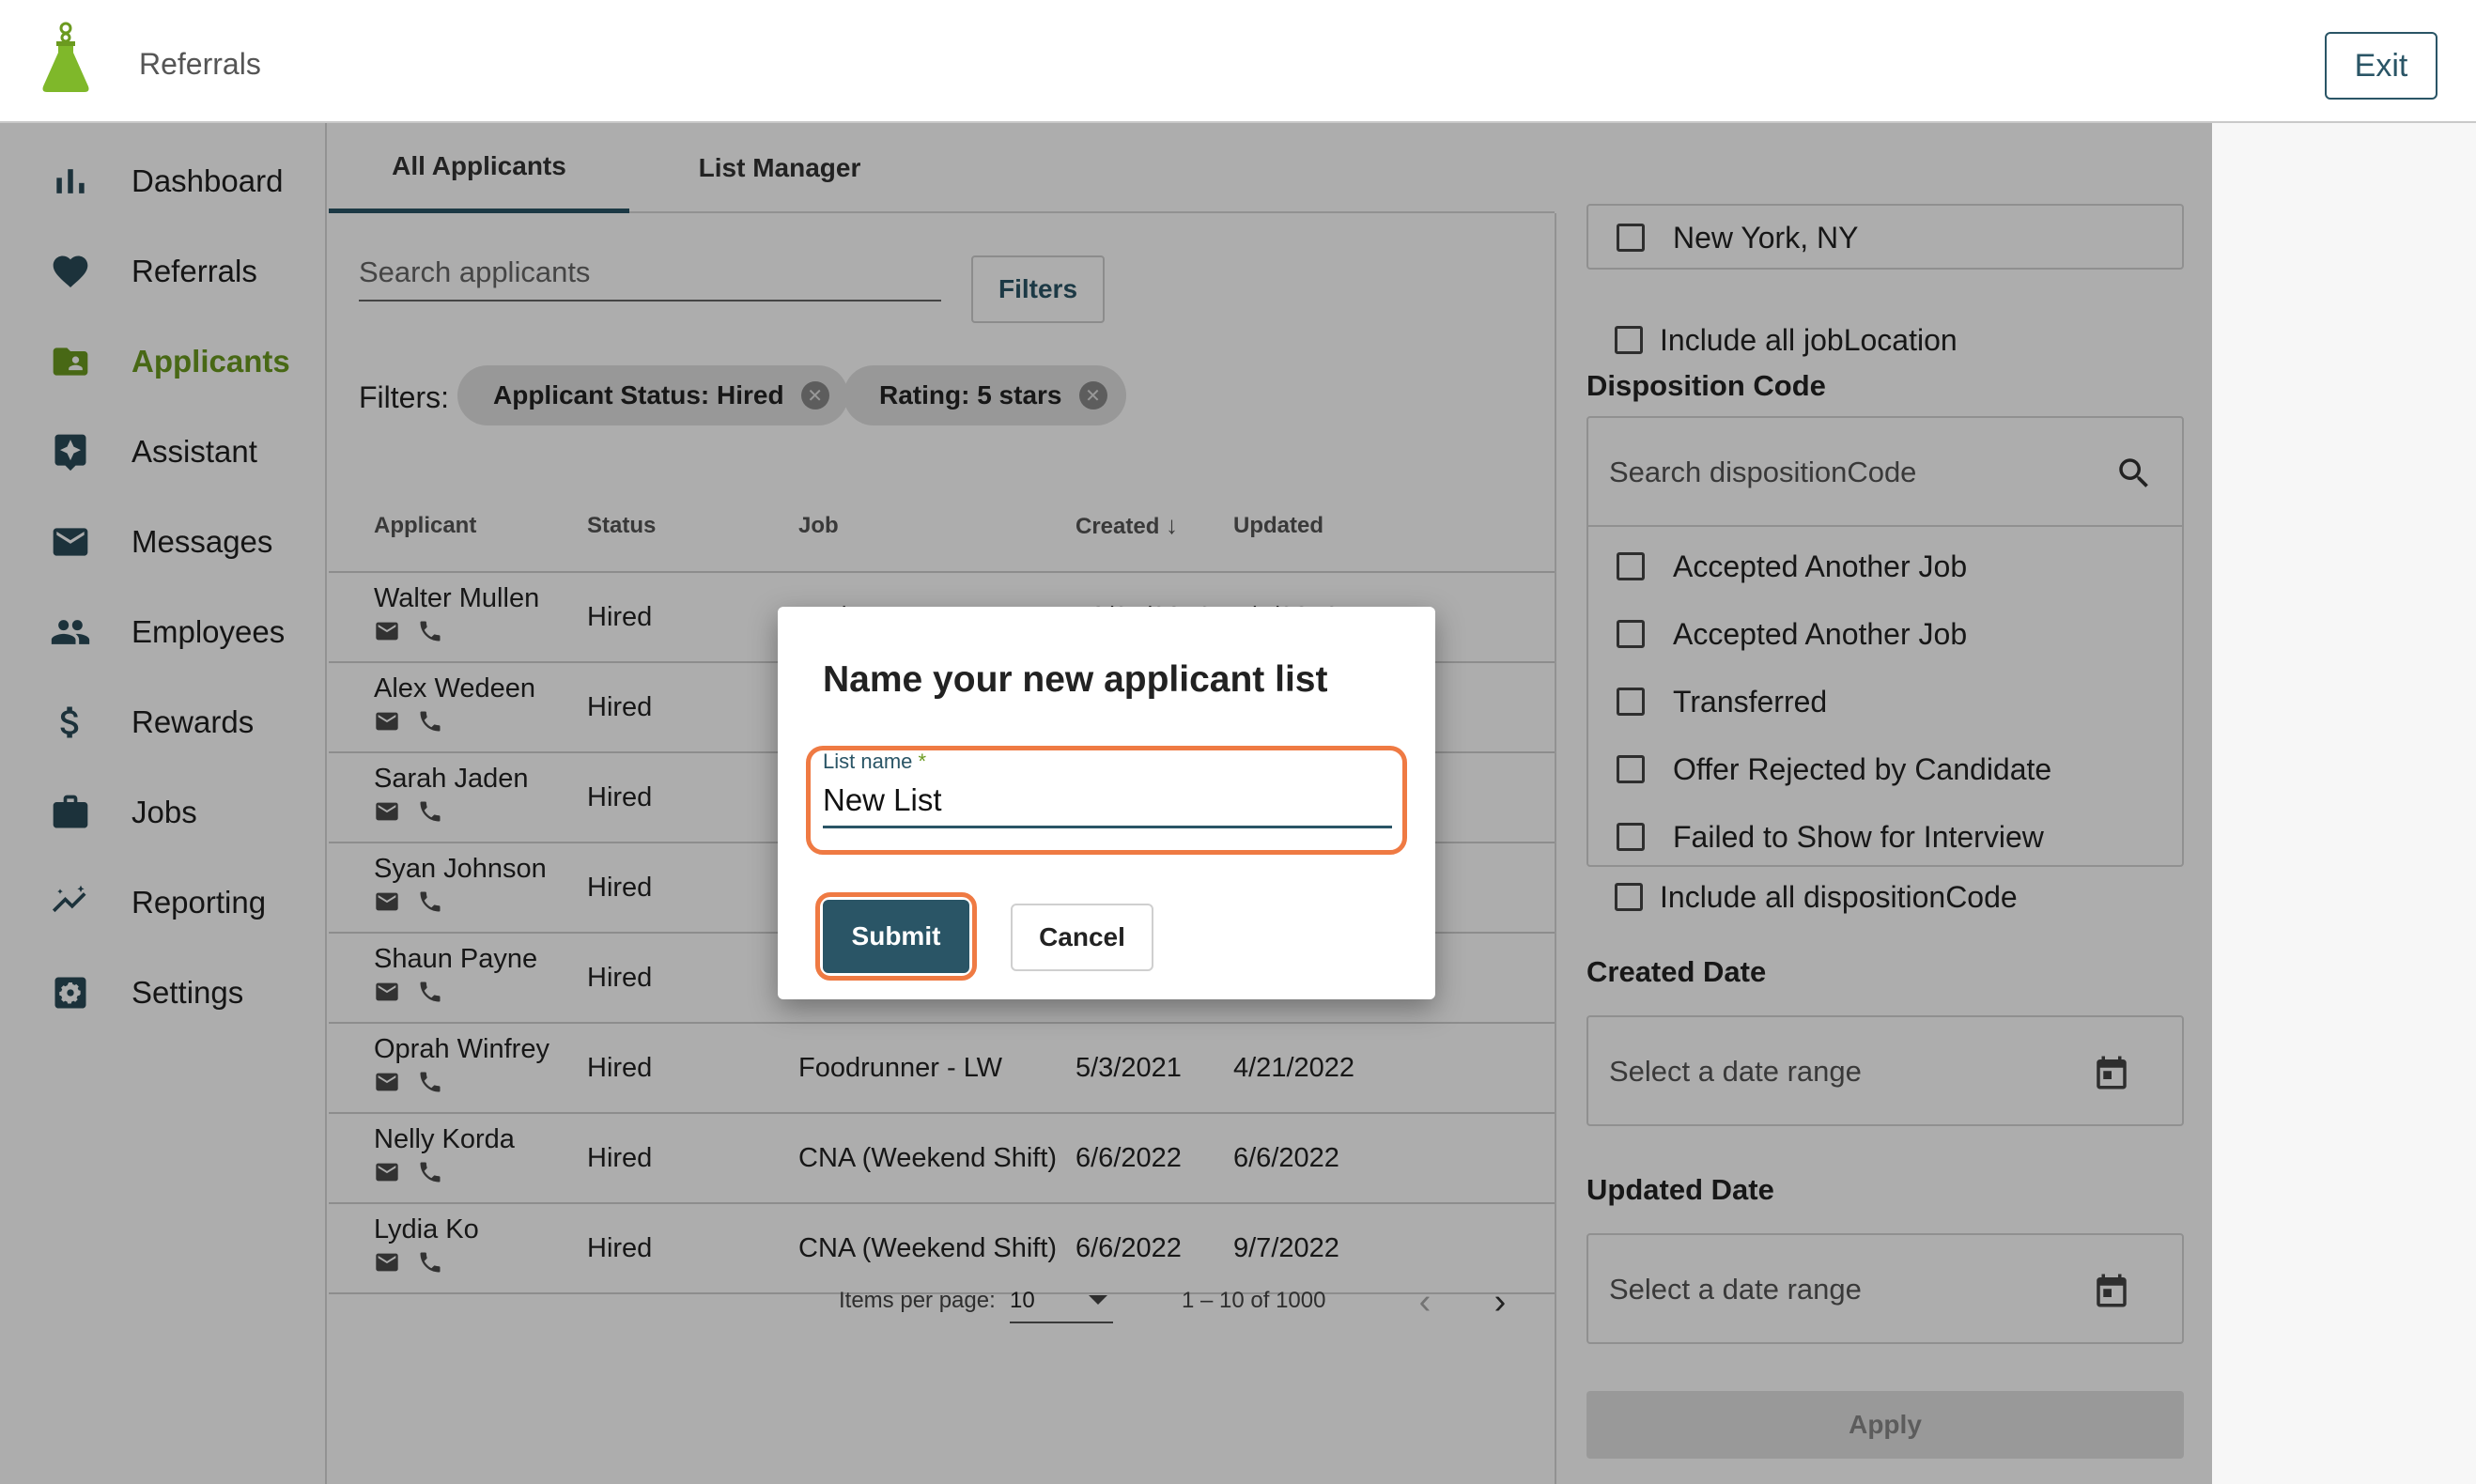 This screenshot has width=2476, height=1484. Describe the element at coordinates (65, 57) in the screenshot. I see `flask-logo-icon` at that location.